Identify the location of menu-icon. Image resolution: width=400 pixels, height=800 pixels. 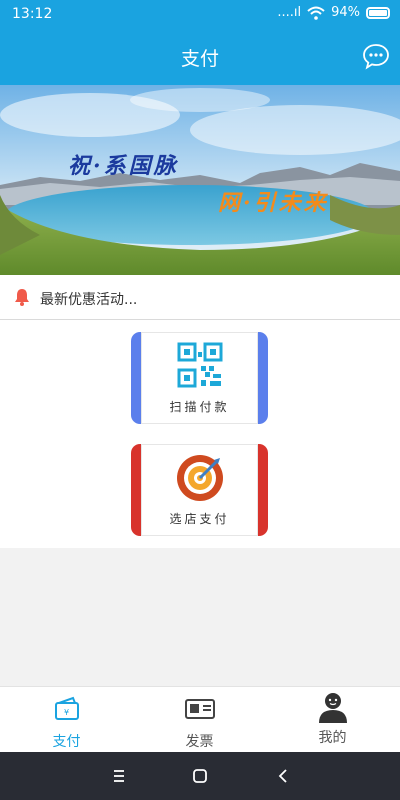
(119, 776).